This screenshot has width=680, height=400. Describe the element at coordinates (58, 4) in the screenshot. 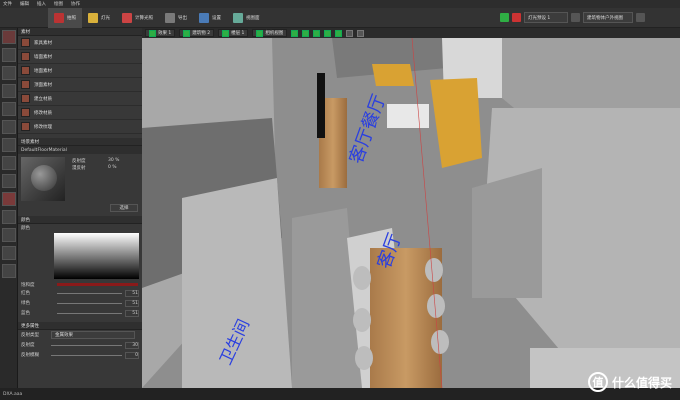

I see `menu-draw: 绘图` at that location.